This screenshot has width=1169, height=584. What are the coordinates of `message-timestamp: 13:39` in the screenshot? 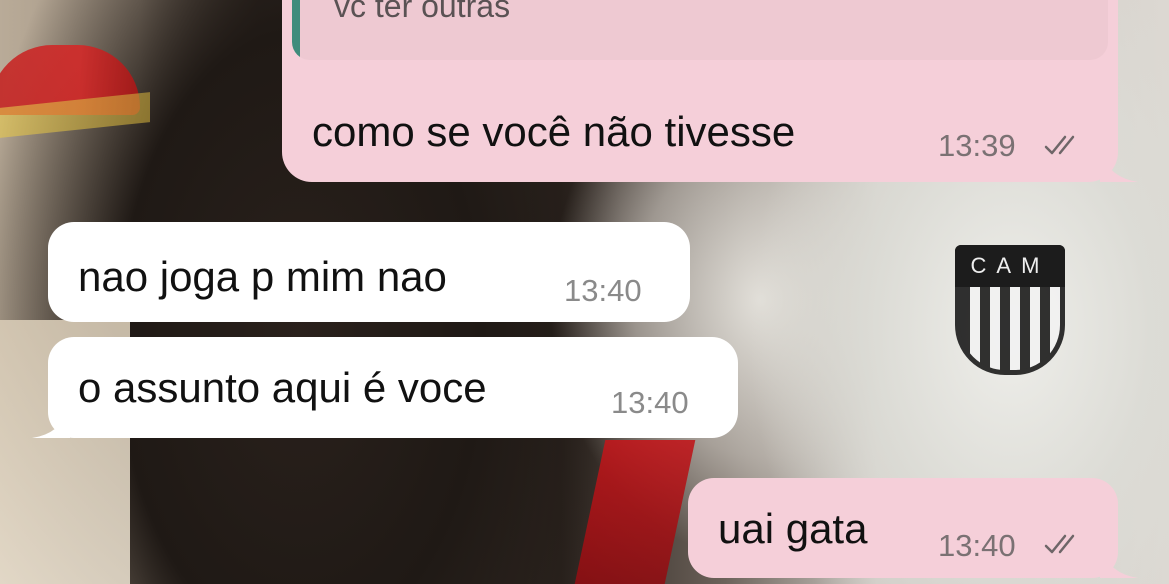 It's located at (977, 145).